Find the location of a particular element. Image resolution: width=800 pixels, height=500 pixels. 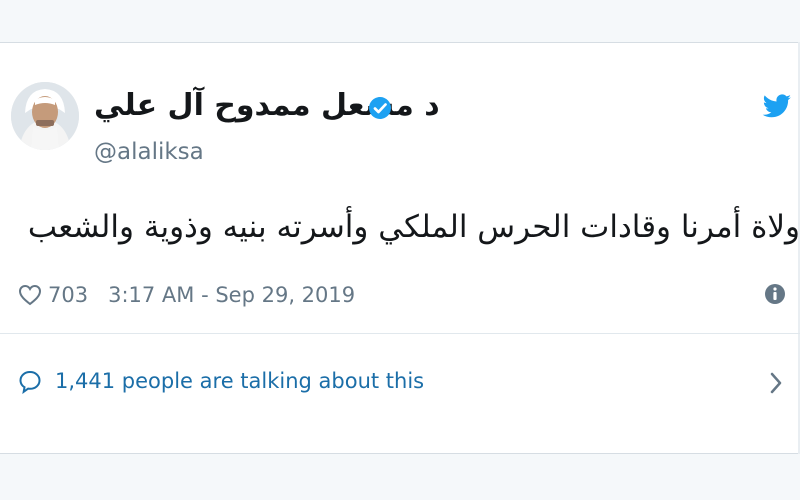

avatar is located at coordinates (45, 116).